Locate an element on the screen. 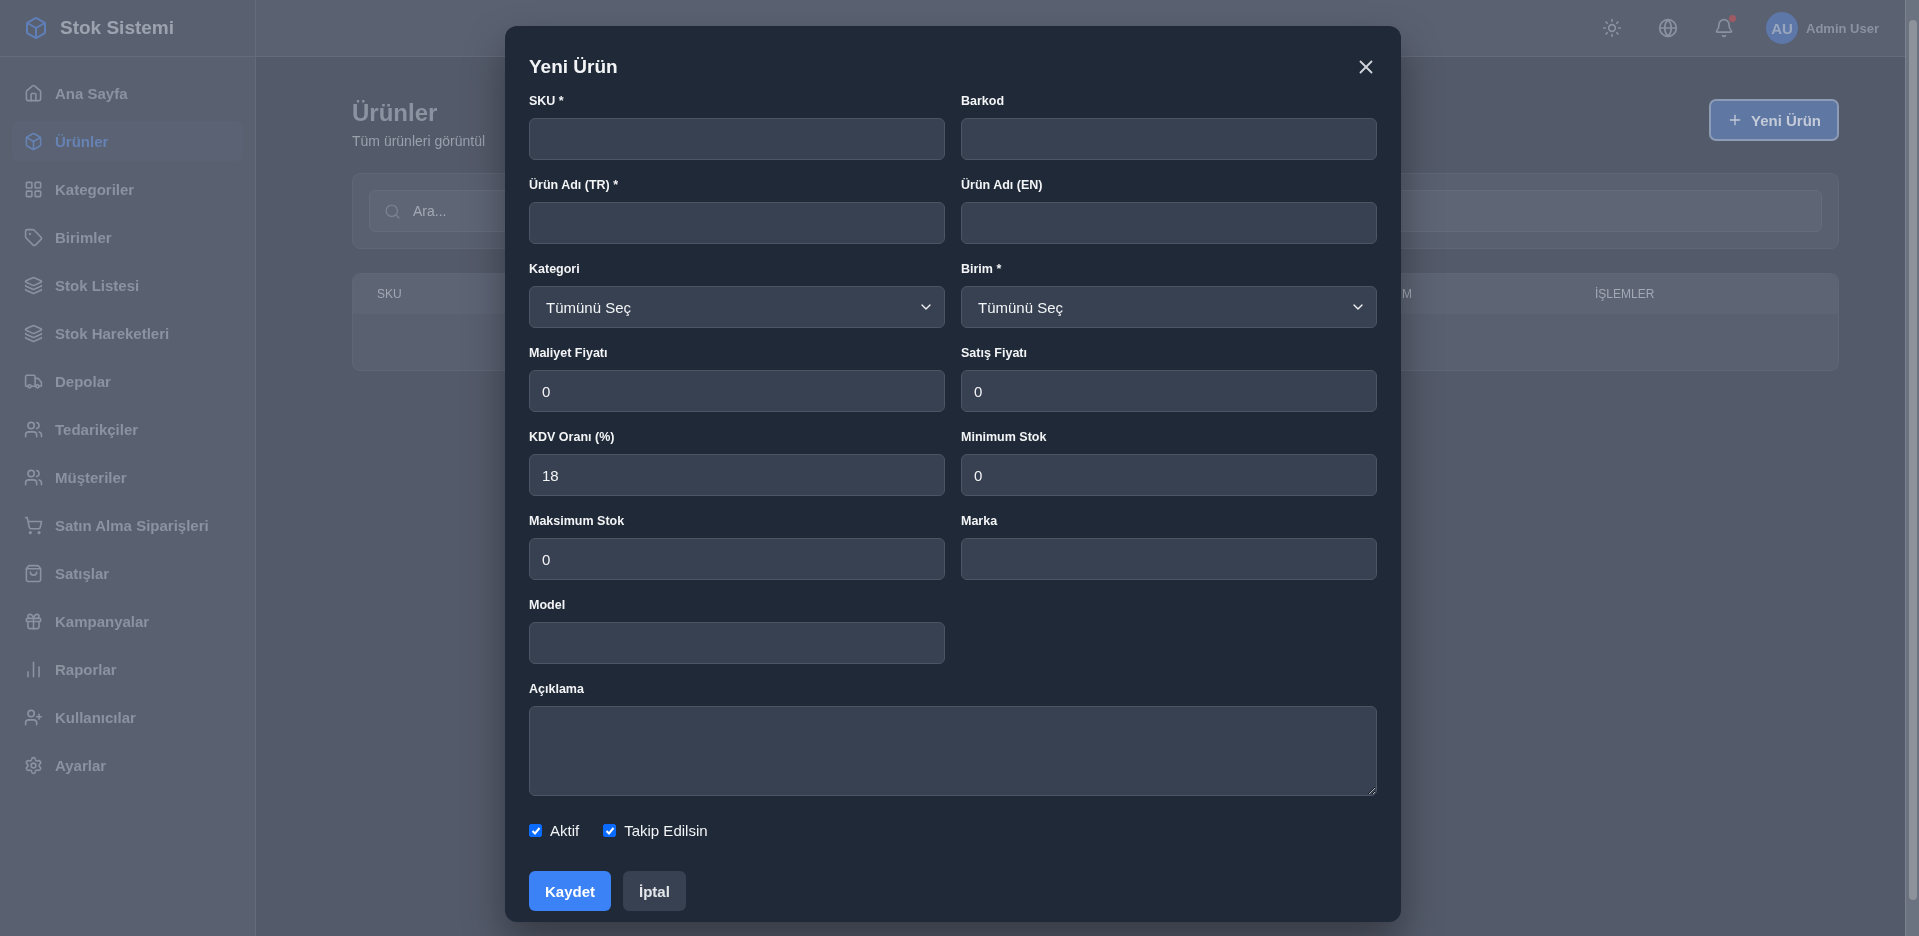 This screenshot has width=1919, height=936. cube-logo-icon is located at coordinates (36, 28).